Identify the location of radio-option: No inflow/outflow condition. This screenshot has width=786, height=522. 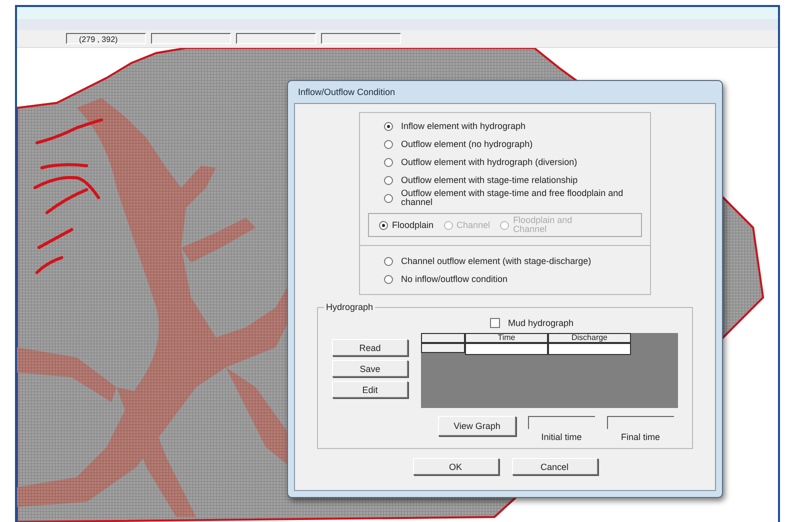
(505, 279).